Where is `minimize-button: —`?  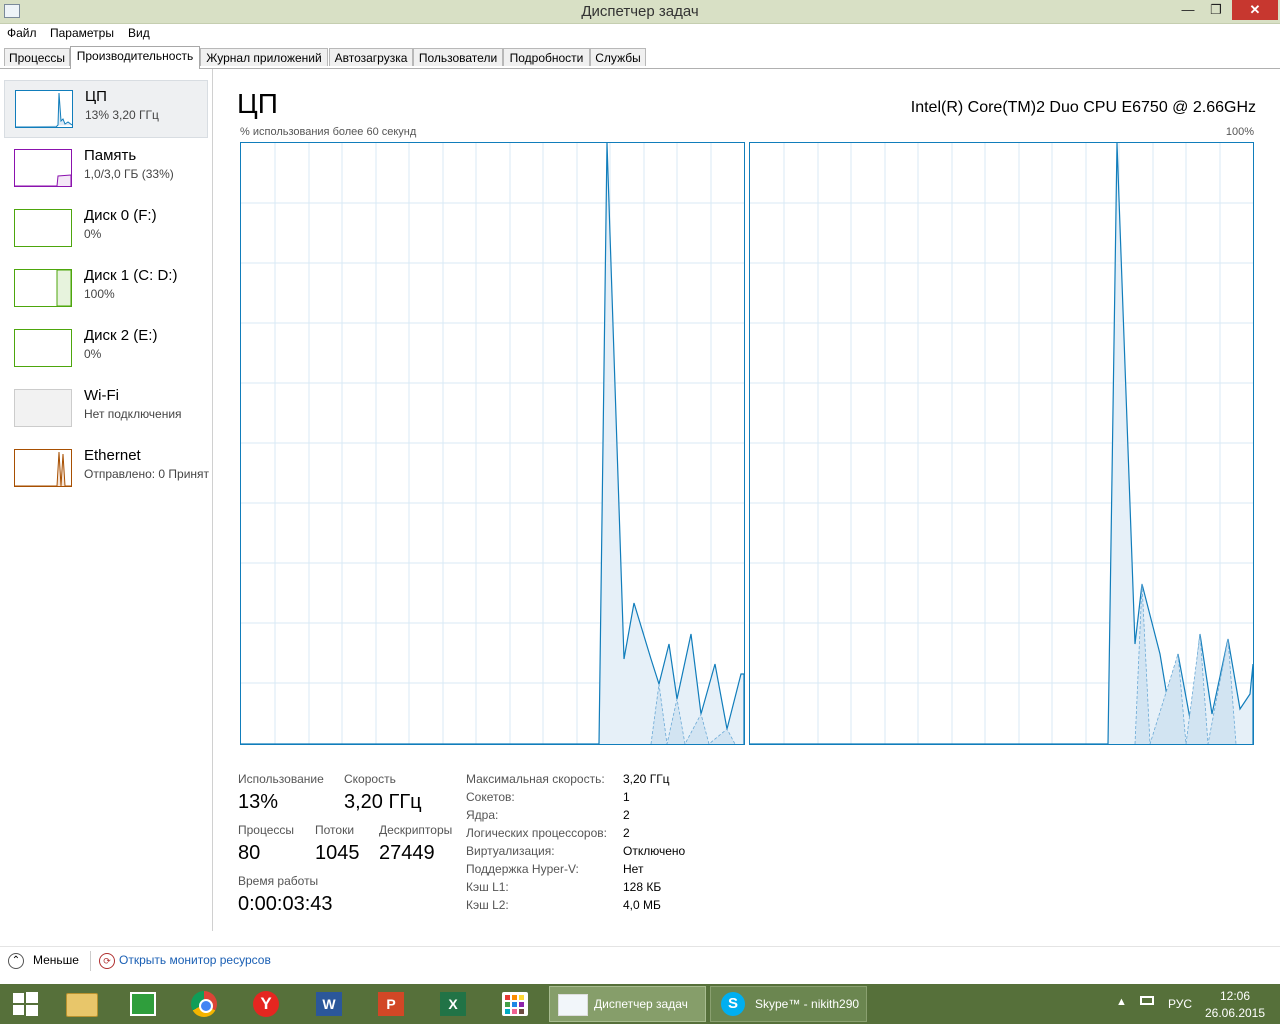
minimize-button: — is located at coordinates (1188, 10).